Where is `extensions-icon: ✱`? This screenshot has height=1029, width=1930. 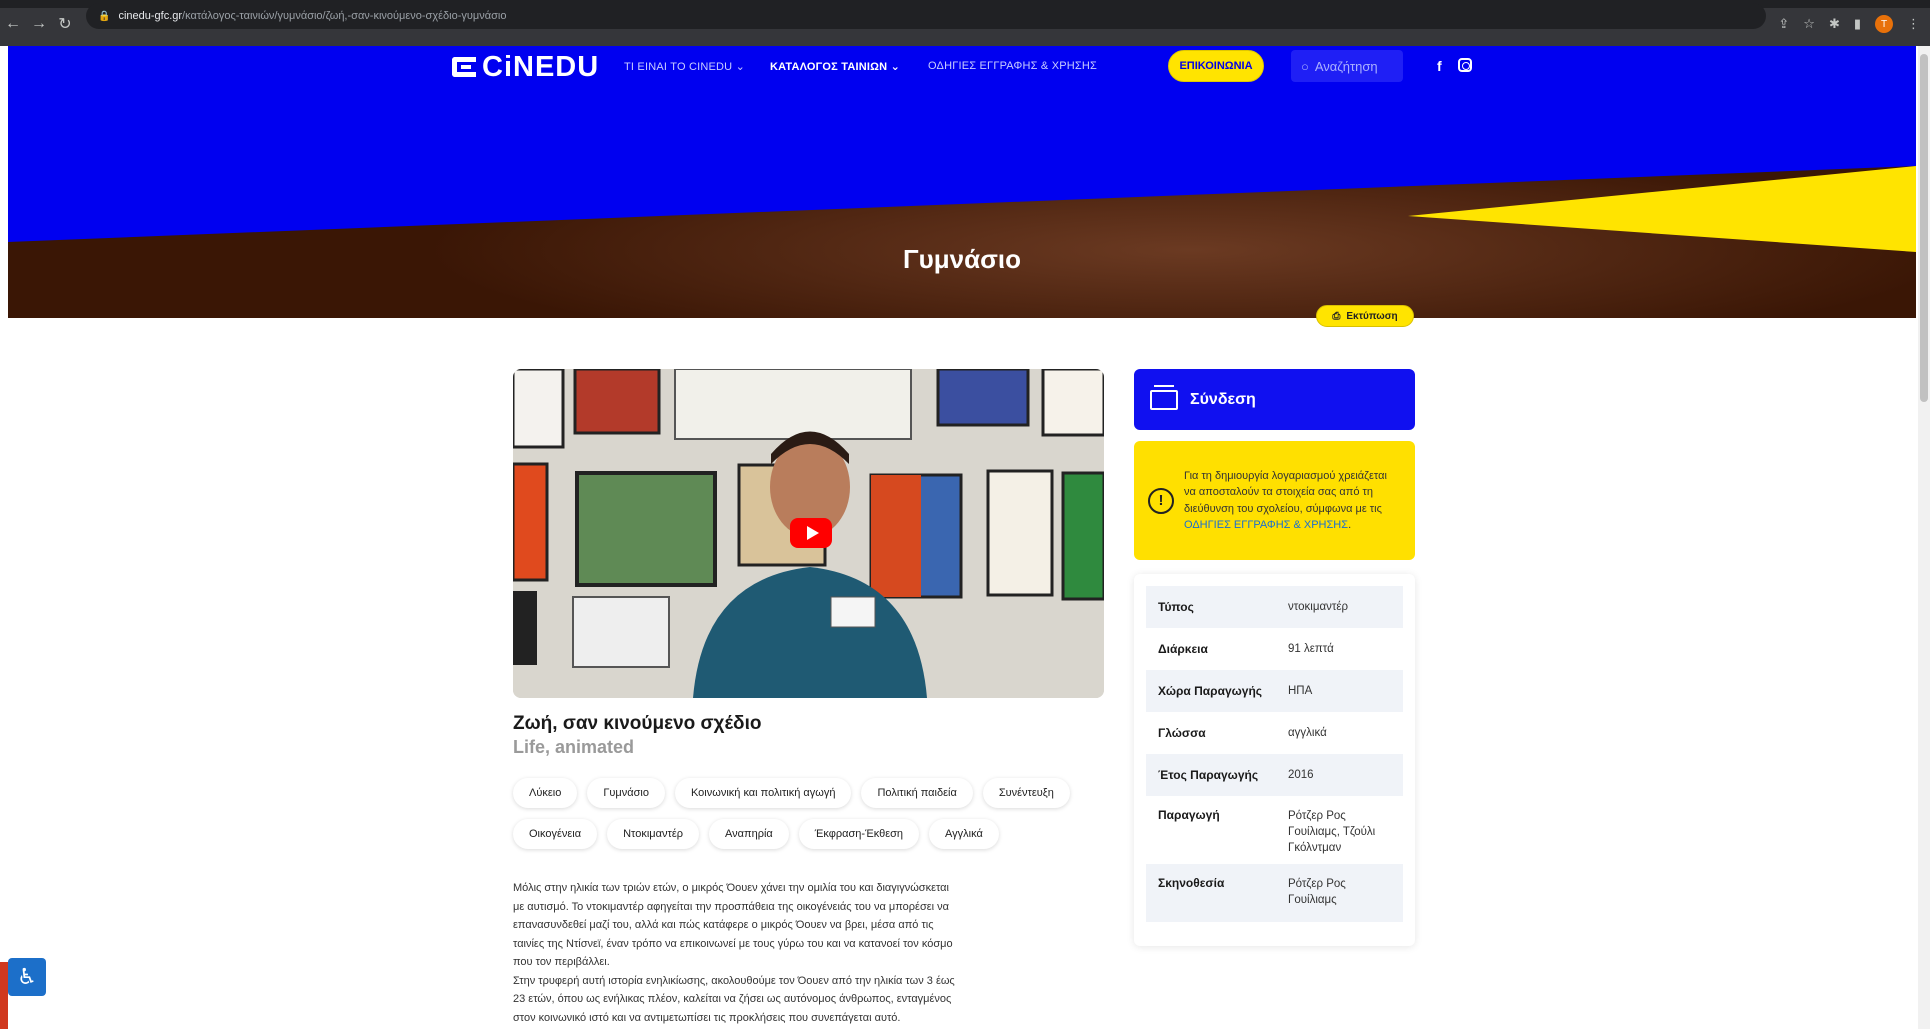
extensions-icon: ✱ is located at coordinates (1834, 24).